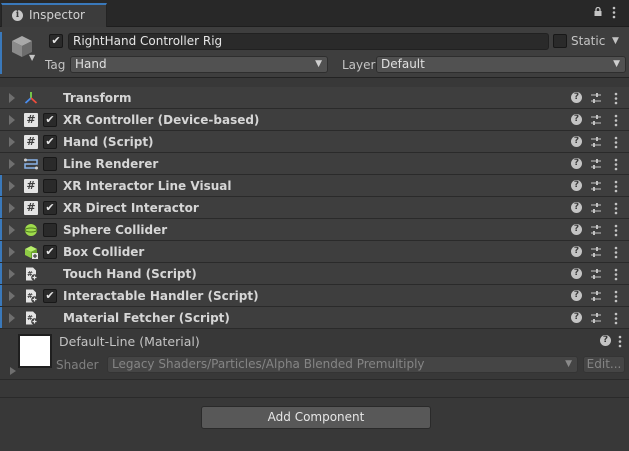 This screenshot has width=629, height=451. What do you see at coordinates (32, 57) in the screenshot?
I see `icon-dropdown-arrow-icon: ▼` at bounding box center [32, 57].